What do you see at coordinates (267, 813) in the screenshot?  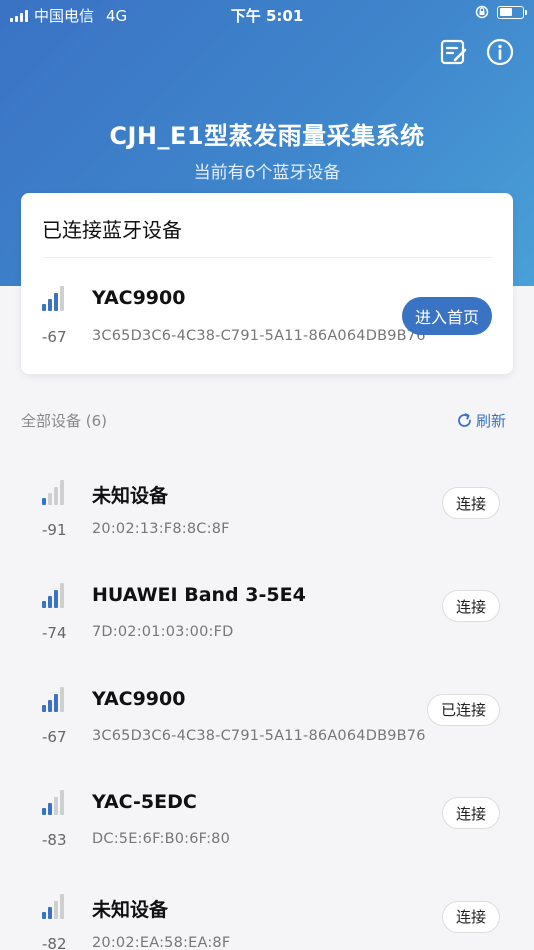 I see `list-item: -83 YAC-5EDC DC:5E:6F:B0:6F:80 连接` at bounding box center [267, 813].